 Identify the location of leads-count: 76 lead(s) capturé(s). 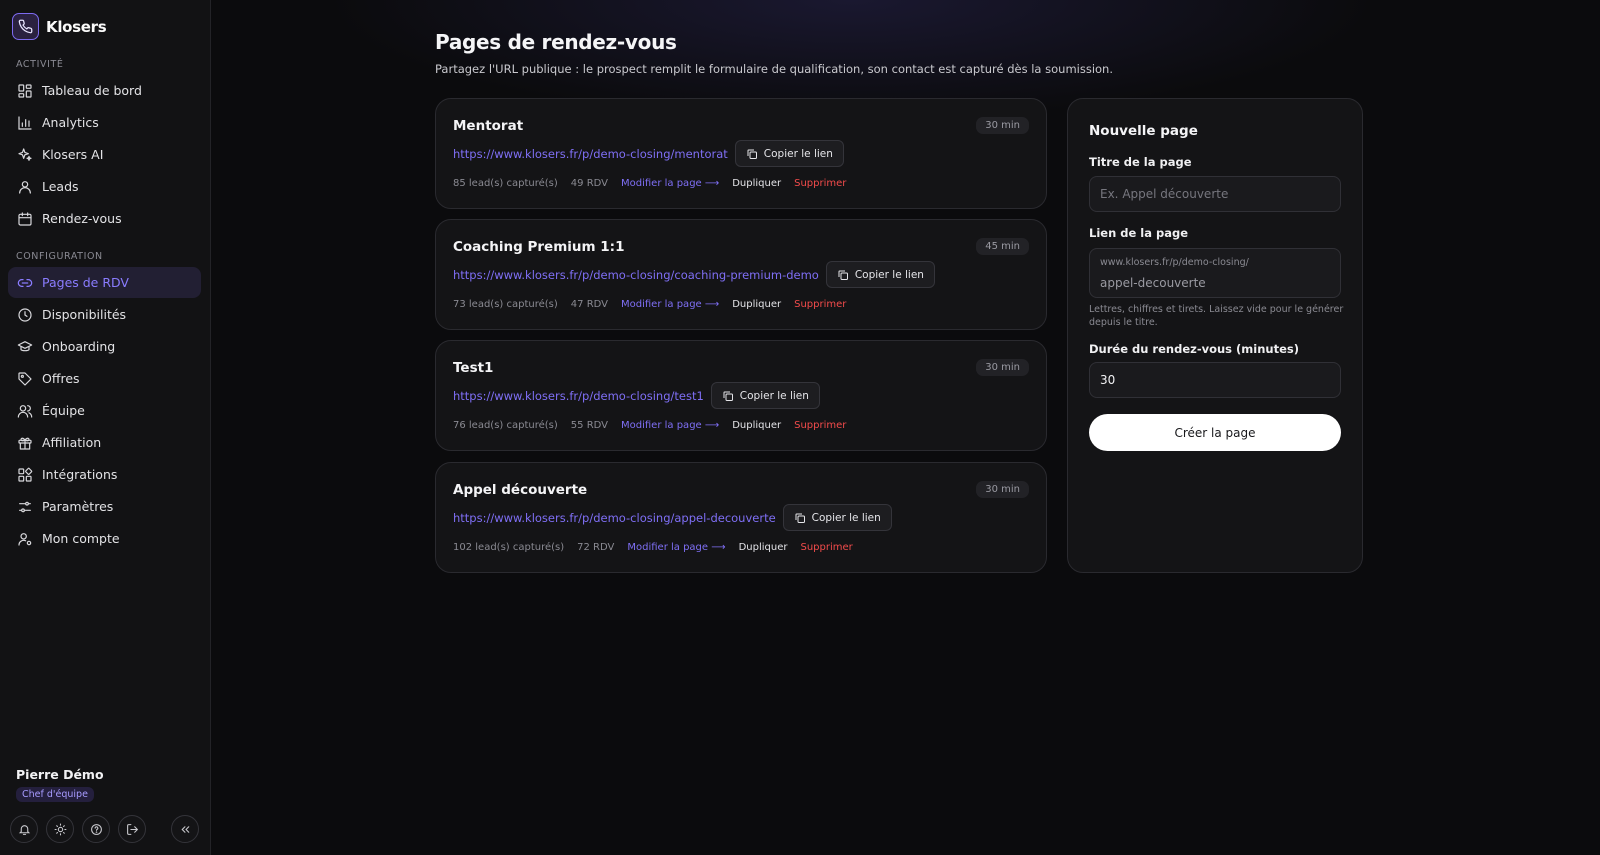
(505, 425).